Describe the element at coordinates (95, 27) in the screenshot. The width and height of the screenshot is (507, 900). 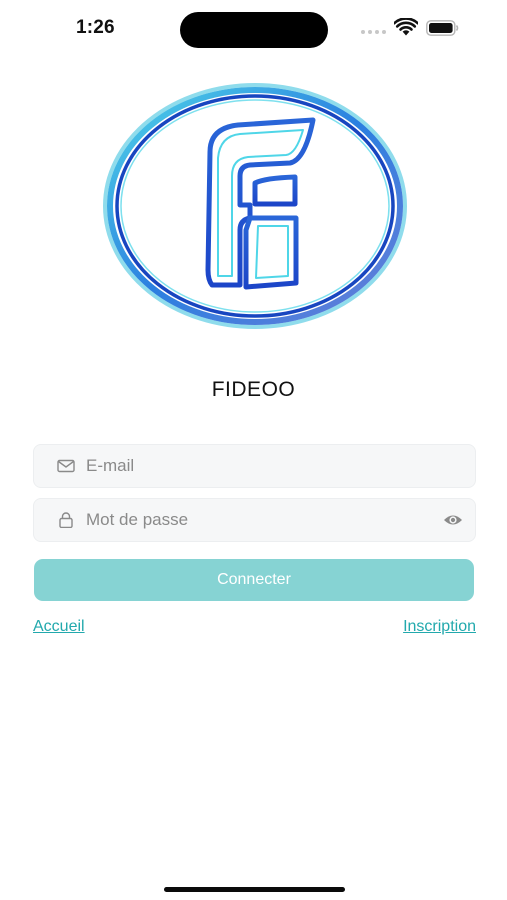
I see `status-time: 1:26` at that location.